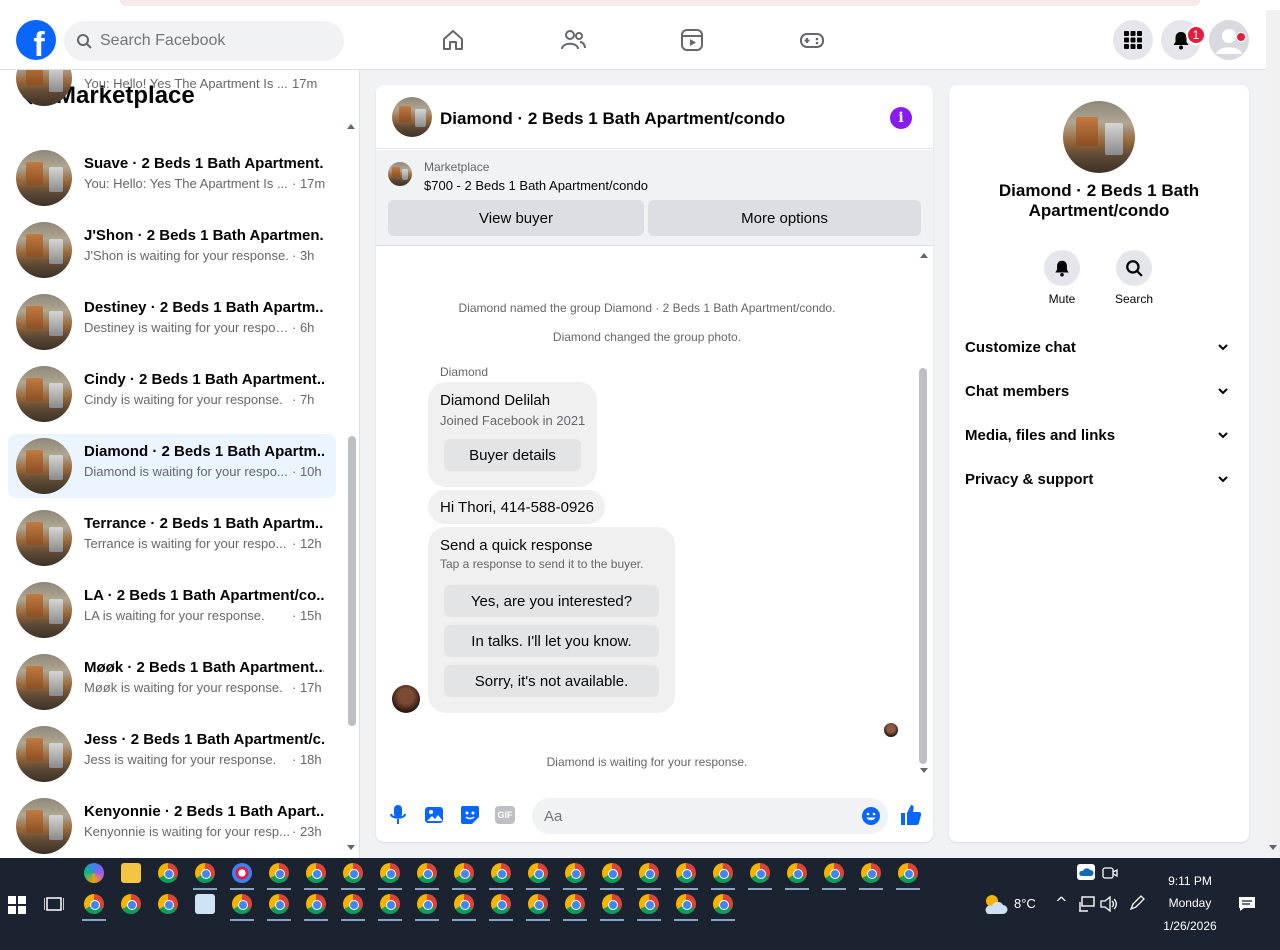 The width and height of the screenshot is (1280, 950). I want to click on media-files-links-row: Media, files and links, so click(1099, 435).